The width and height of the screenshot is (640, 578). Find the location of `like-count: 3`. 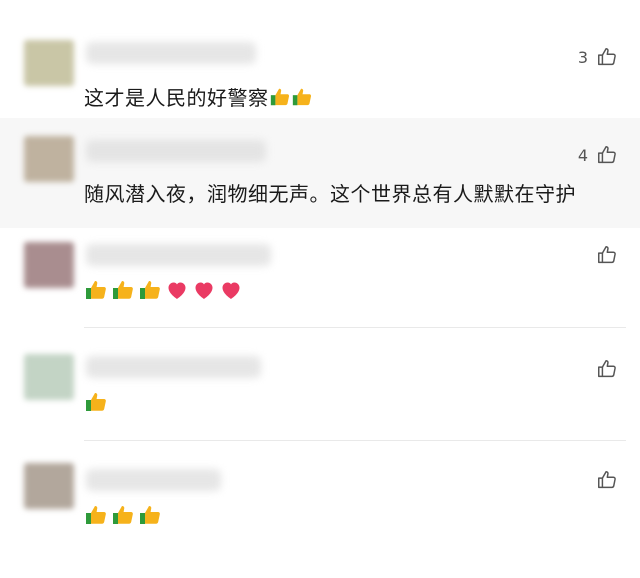

like-count: 3 is located at coordinates (582, 57).